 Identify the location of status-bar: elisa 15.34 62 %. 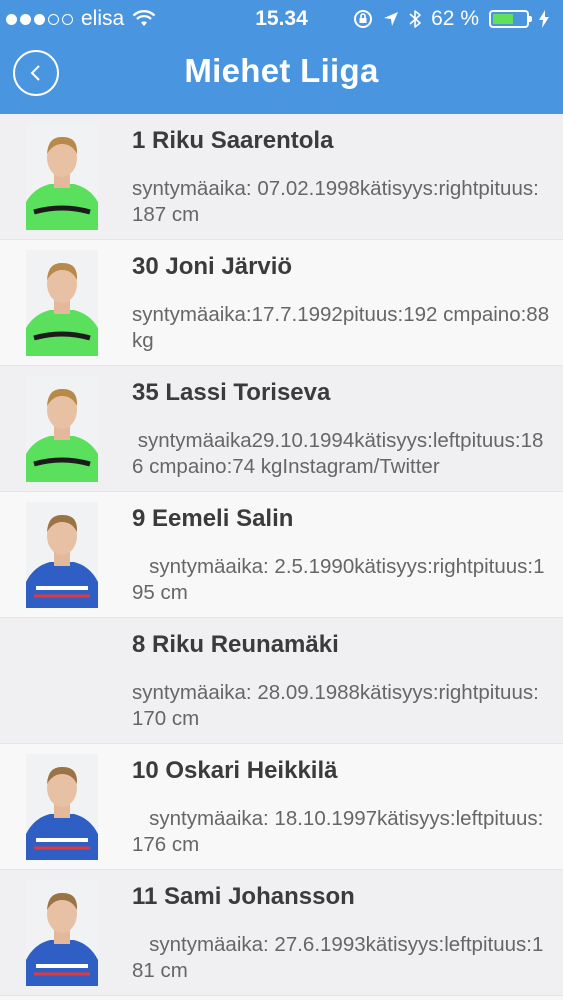
(281, 19).